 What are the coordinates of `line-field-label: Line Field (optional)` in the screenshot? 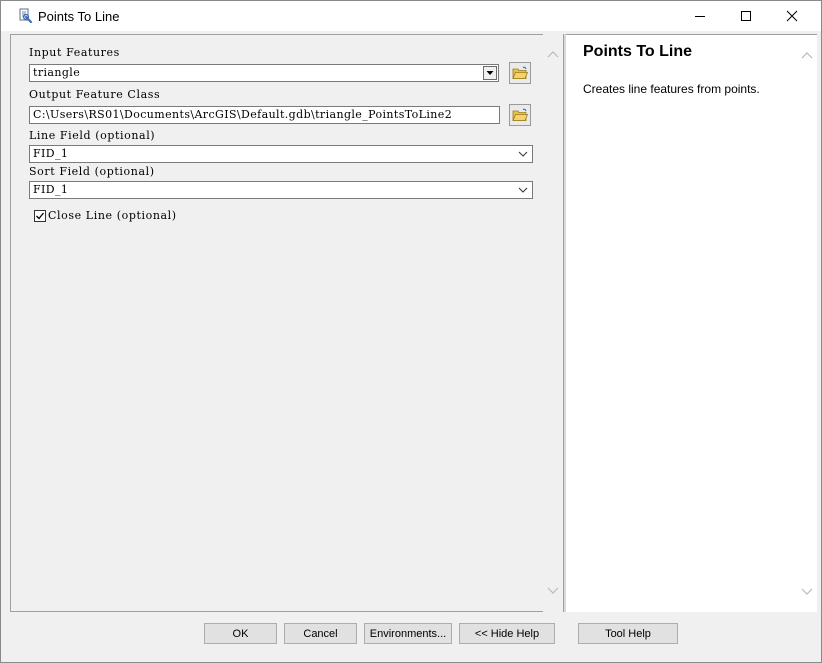 It's located at (92, 135).